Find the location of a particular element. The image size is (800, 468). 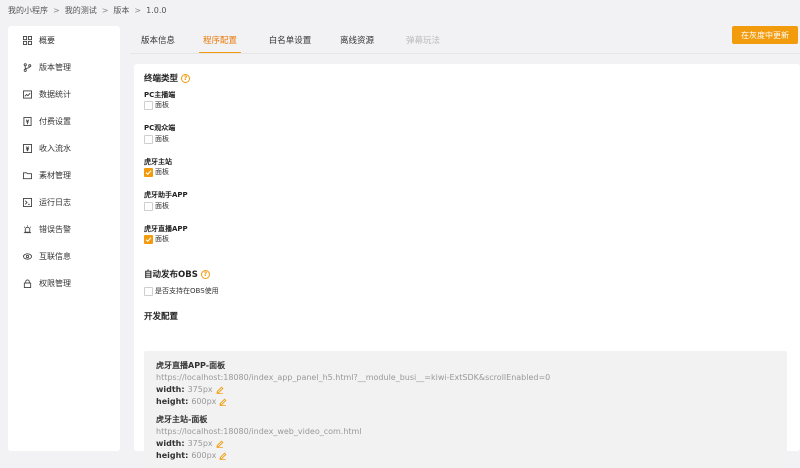

sidebar-item-permissions: 权限管理 is located at coordinates (64, 283).